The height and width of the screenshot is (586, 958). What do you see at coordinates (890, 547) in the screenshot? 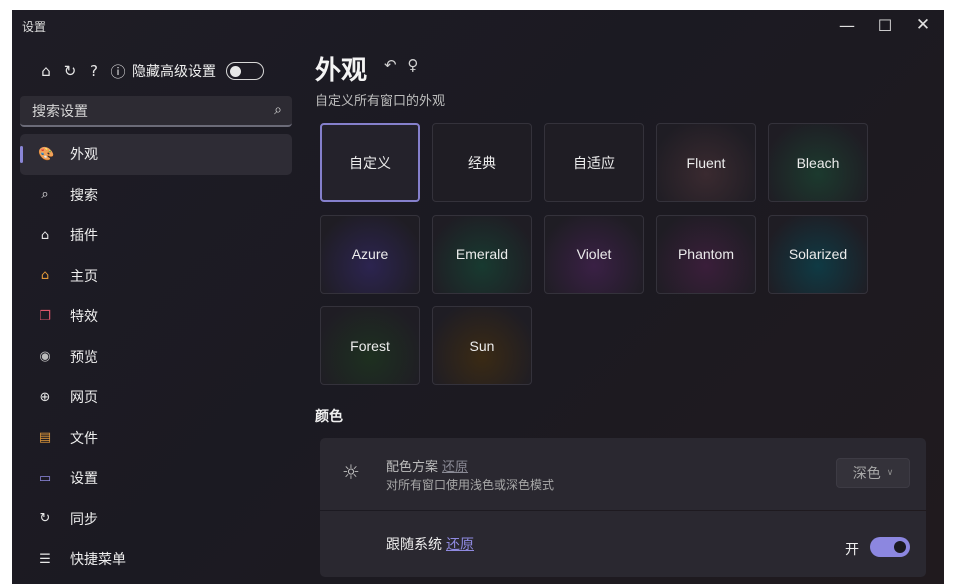
I see `follow-system-toggle` at bounding box center [890, 547].